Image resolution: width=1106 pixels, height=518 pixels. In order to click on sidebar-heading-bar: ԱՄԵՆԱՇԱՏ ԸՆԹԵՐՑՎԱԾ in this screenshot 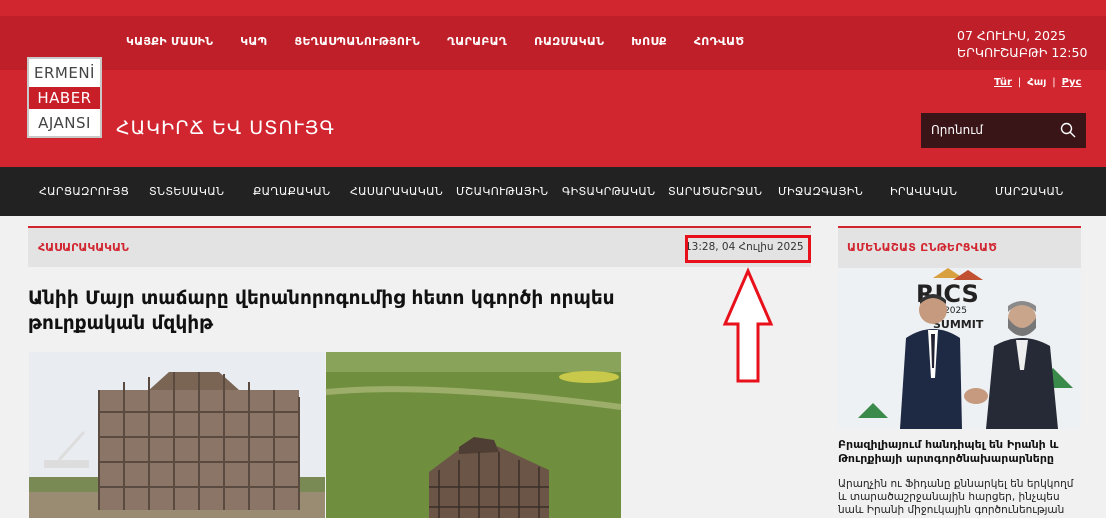, I will do `click(959, 248)`.